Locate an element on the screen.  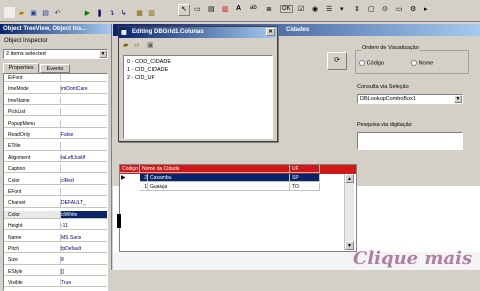
trace-icon: ↳ is located at coordinates (123, 12).